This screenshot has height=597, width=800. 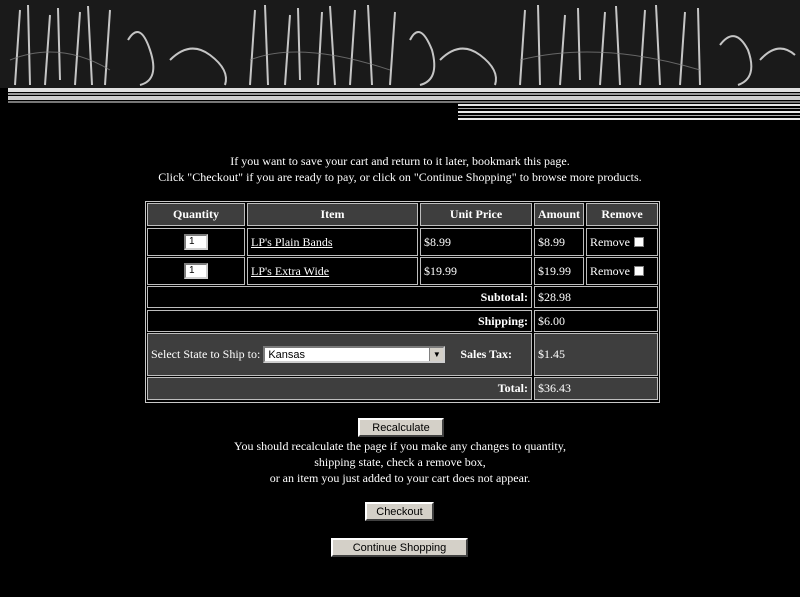 What do you see at coordinates (339, 388) in the screenshot?
I see `total-label: Total:` at bounding box center [339, 388].